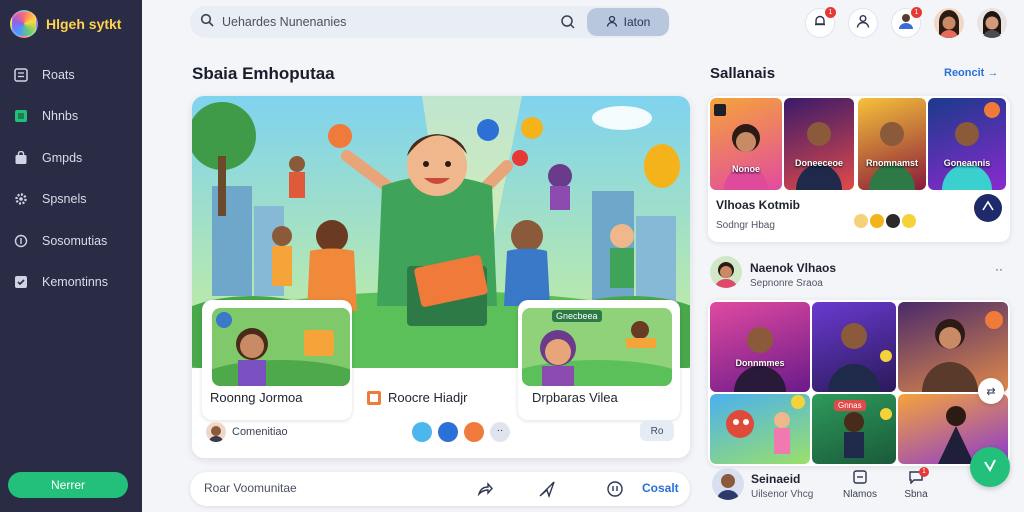  What do you see at coordinates (260, 432) in the screenshot?
I see `author-name: Comenitiao` at bounding box center [260, 432].